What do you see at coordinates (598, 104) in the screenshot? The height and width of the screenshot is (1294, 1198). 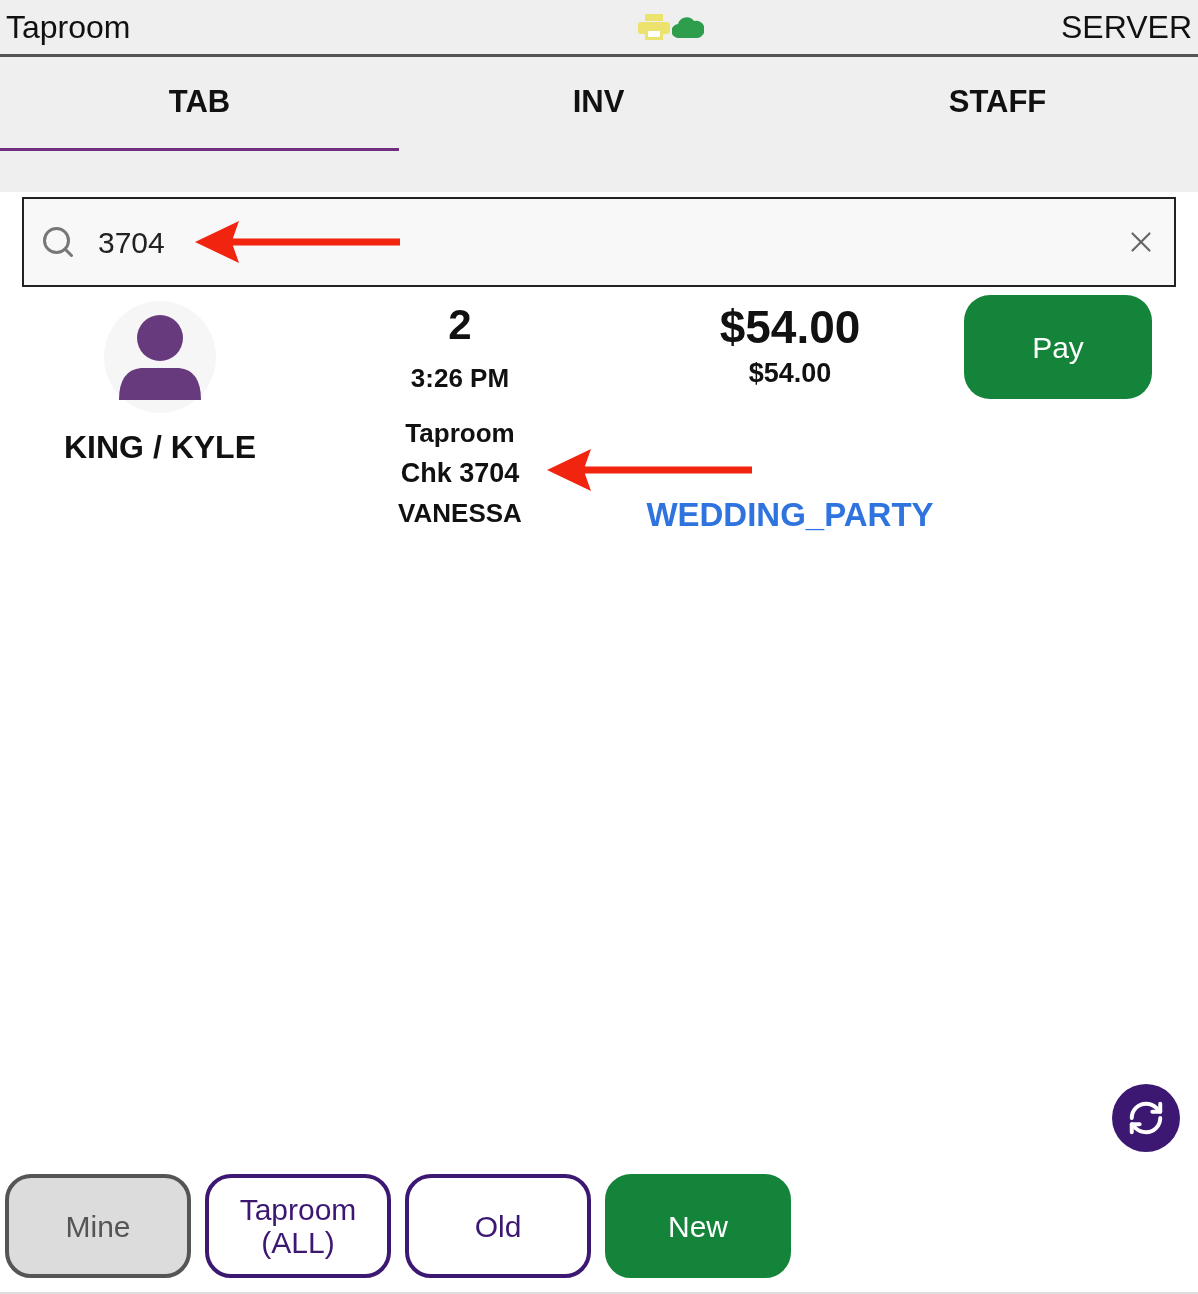 I see `tab: INV` at bounding box center [598, 104].